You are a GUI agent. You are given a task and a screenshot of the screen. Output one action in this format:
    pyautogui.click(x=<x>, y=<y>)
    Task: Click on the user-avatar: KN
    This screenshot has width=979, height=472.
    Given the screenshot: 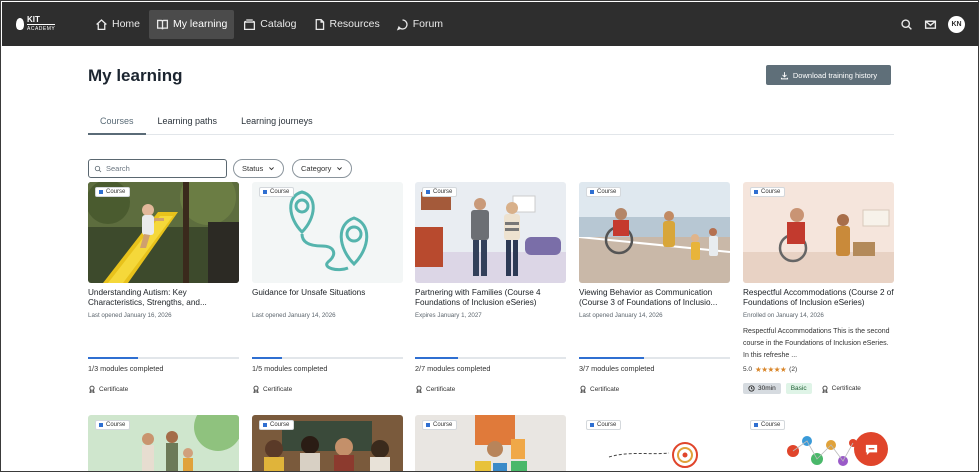 What is the action you would take?
    pyautogui.click(x=956, y=24)
    